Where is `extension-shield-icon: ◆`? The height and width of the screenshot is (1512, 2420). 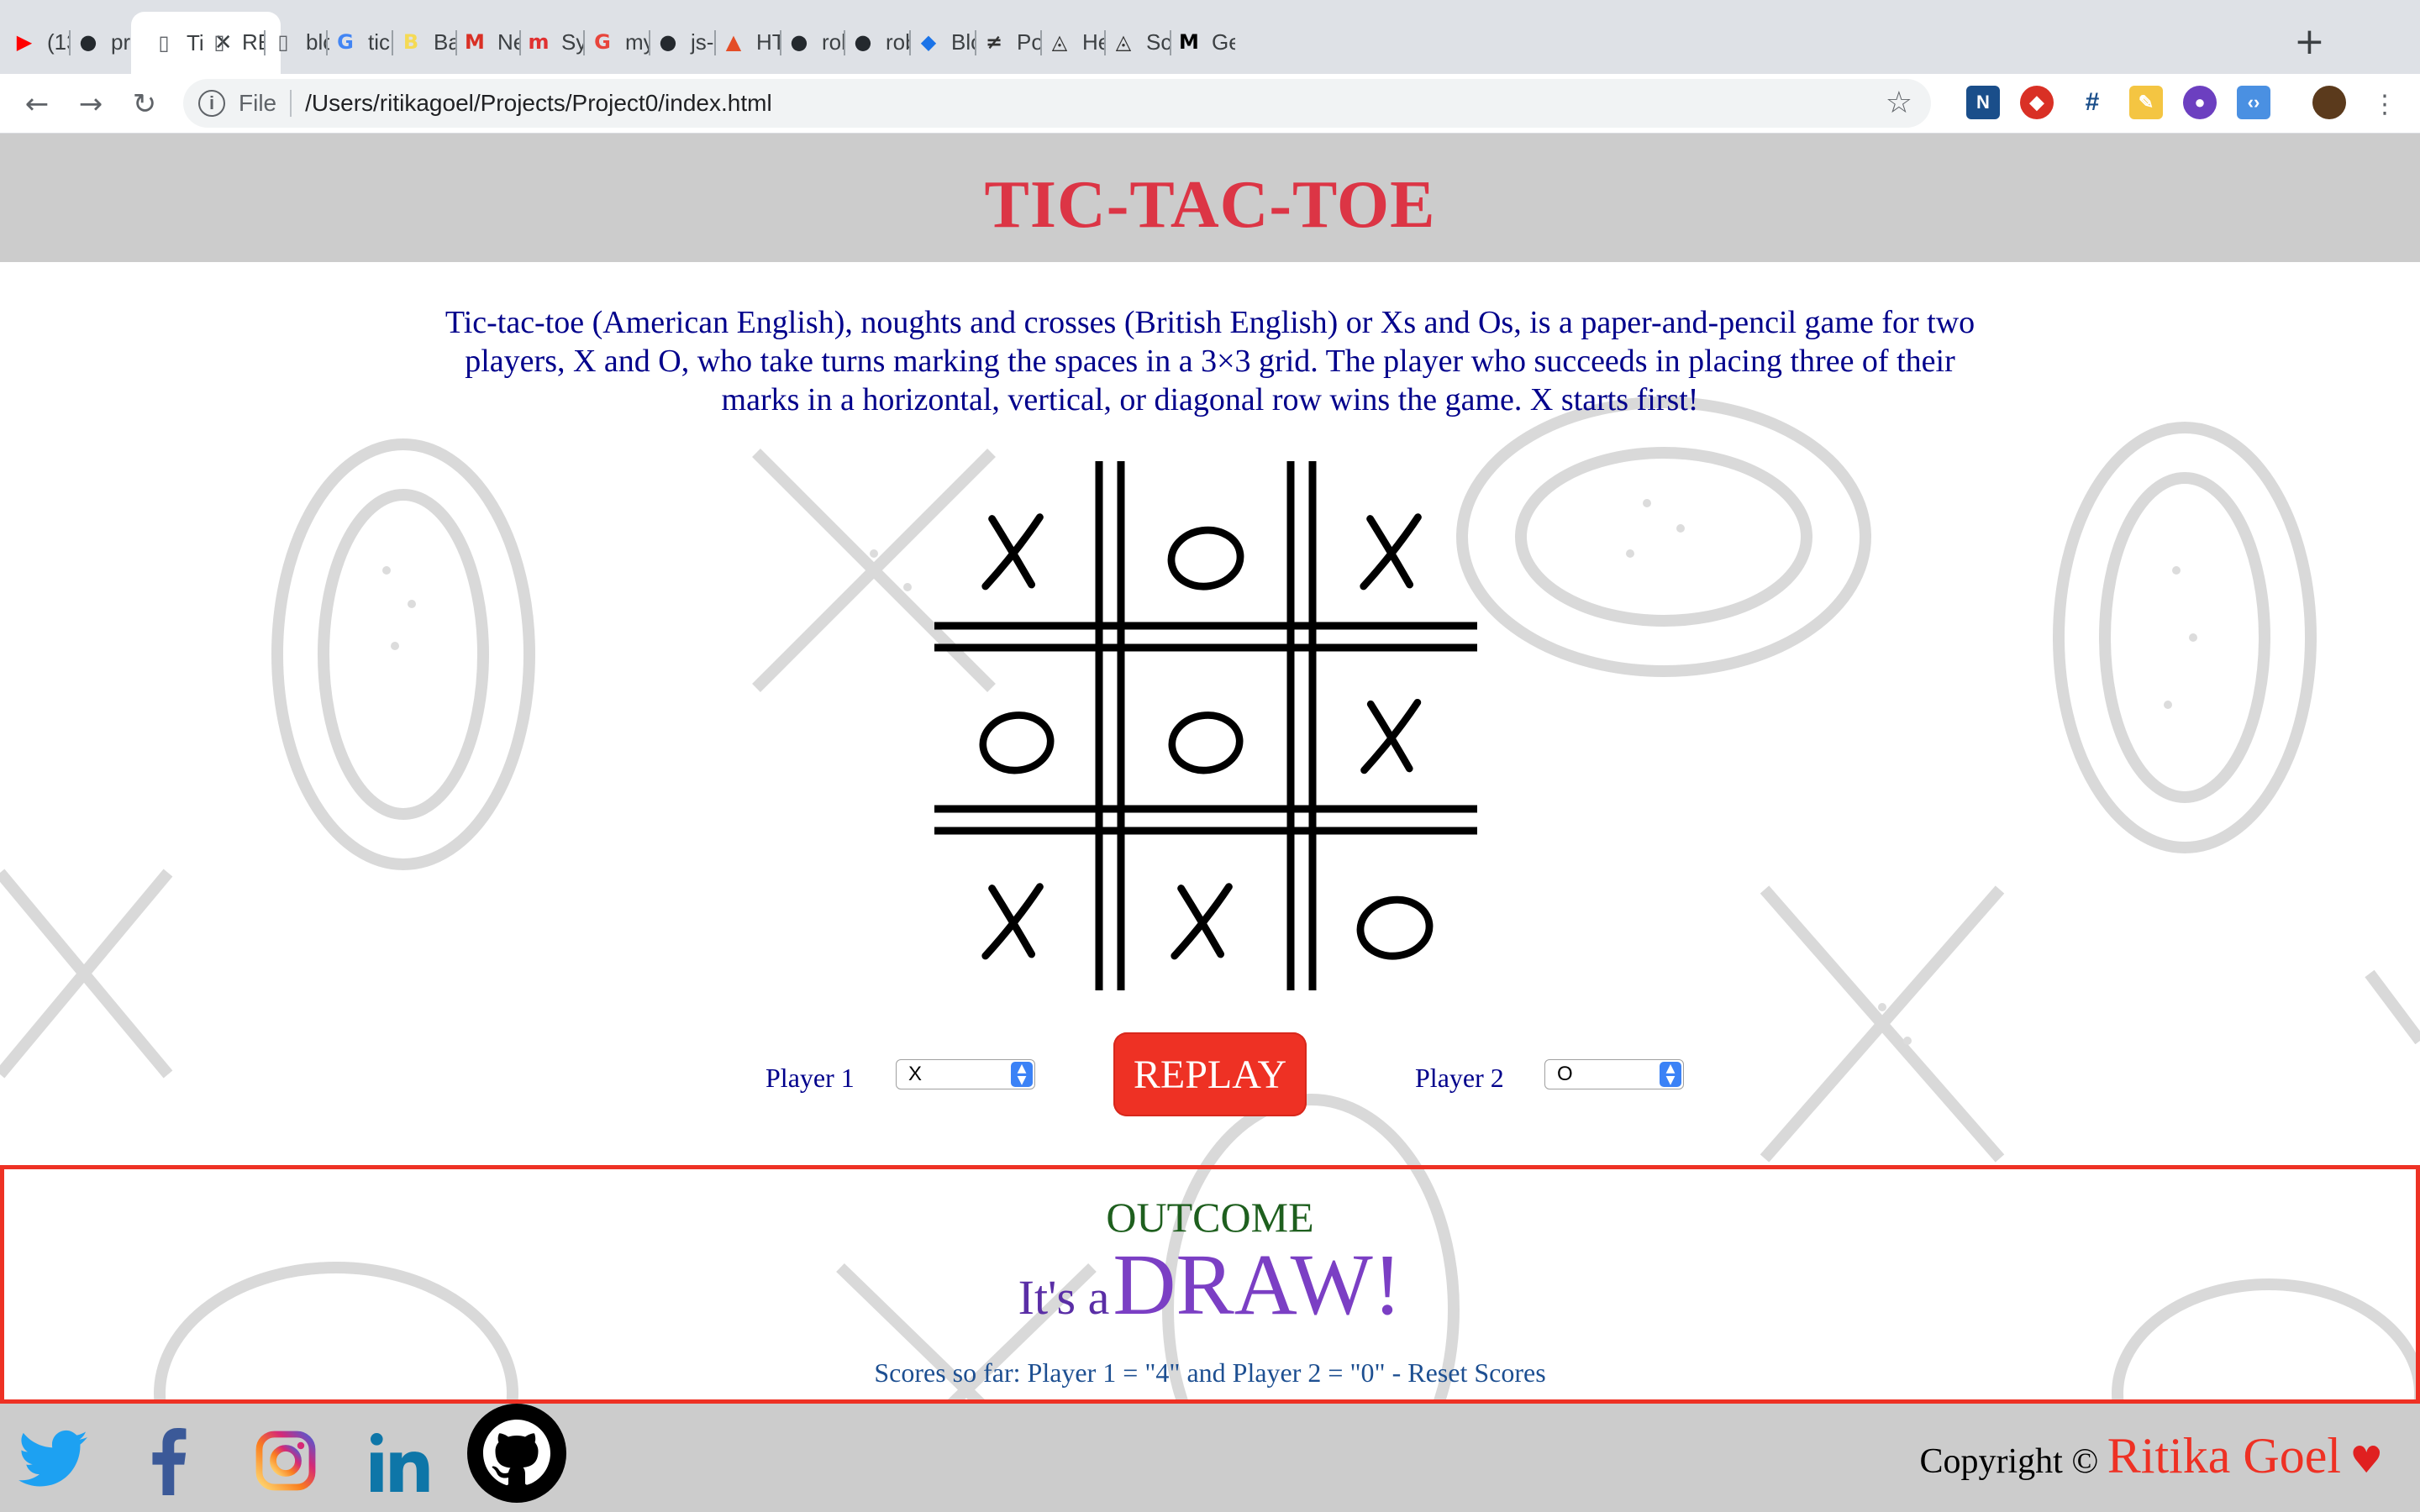 extension-shield-icon: ◆ is located at coordinates (2037, 102).